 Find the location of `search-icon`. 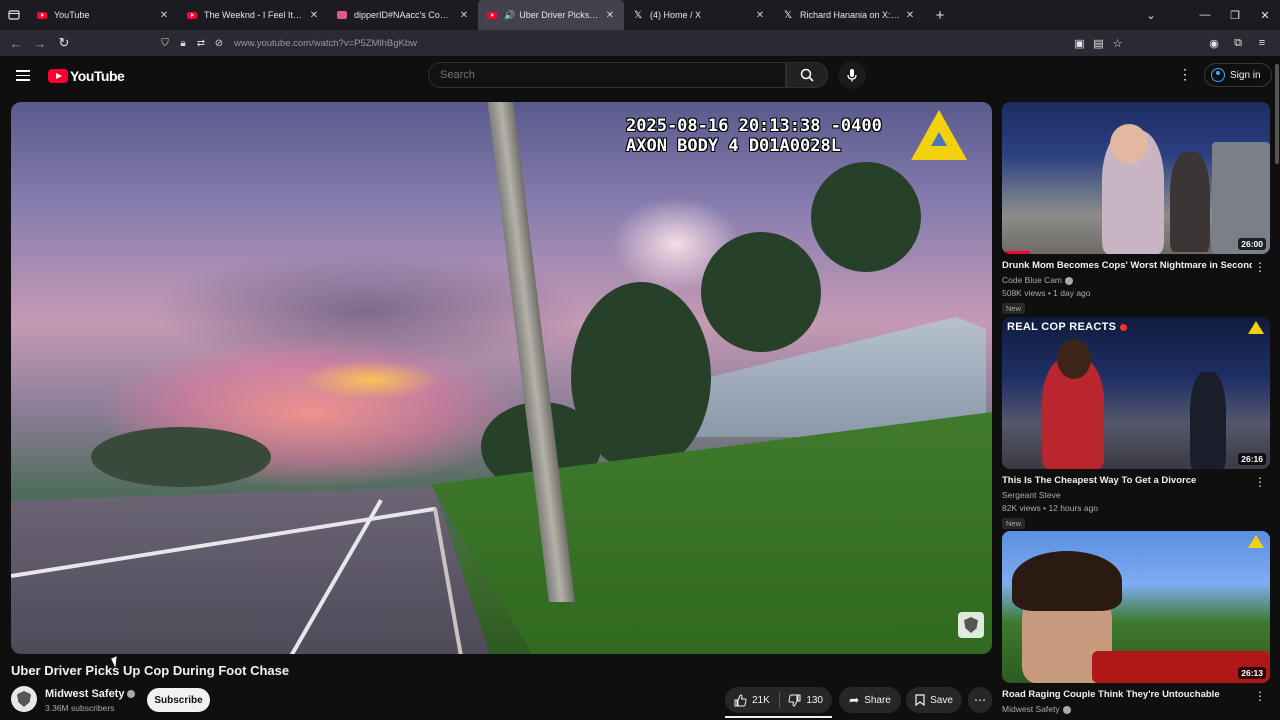

search-icon is located at coordinates (807, 75).